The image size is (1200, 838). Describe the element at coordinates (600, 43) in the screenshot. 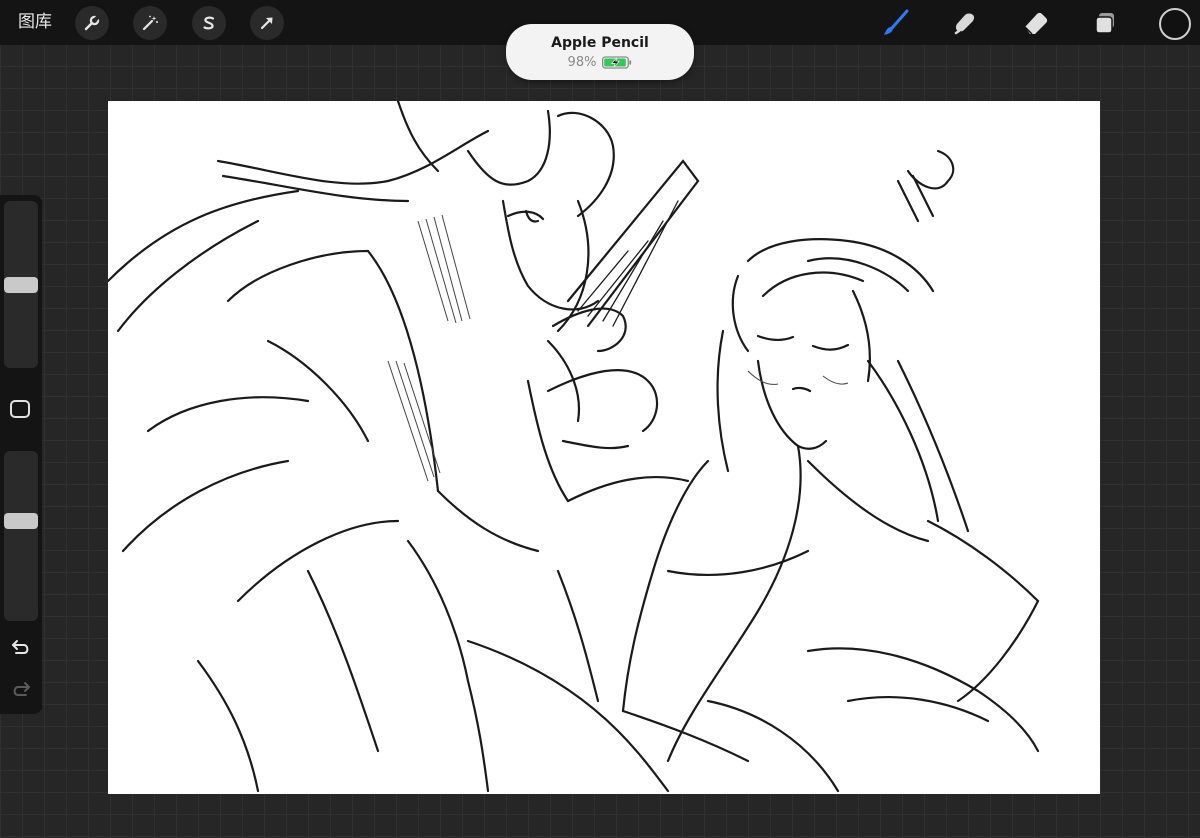

I see `pencil-device-name: Apple Pencil` at that location.